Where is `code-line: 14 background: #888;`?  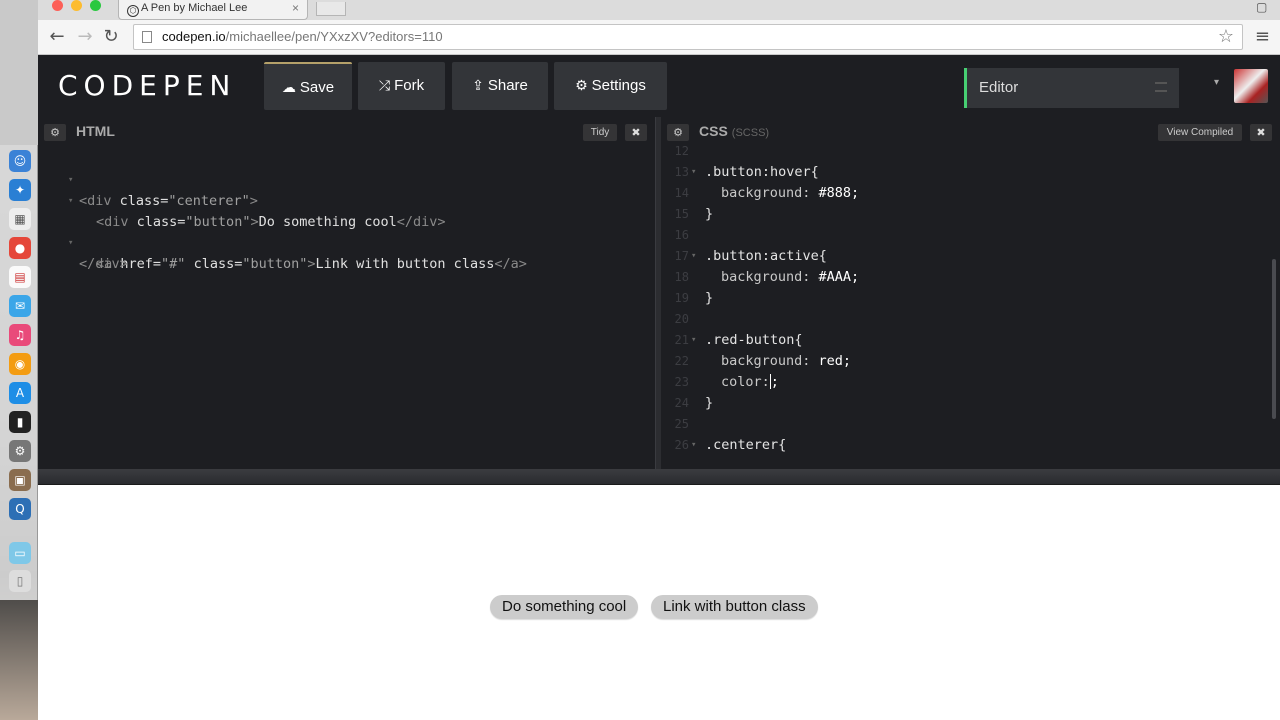 code-line: 14 background: #888; is located at coordinates (970, 193).